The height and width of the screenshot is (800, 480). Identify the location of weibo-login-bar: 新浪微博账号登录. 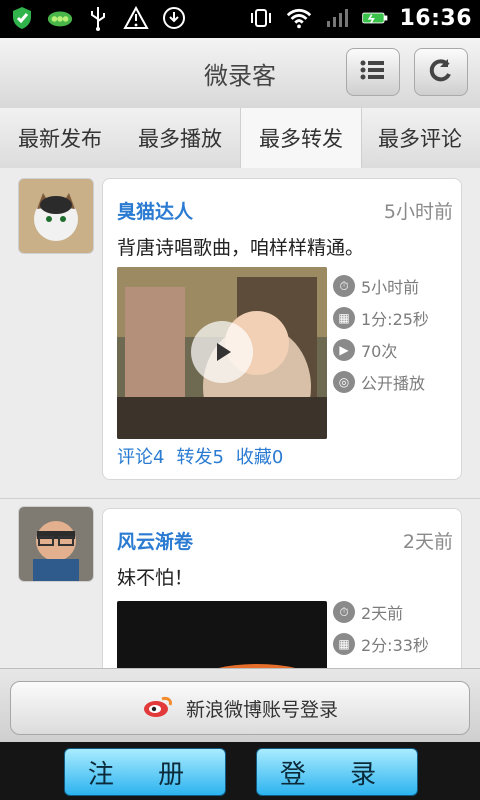
(240, 705).